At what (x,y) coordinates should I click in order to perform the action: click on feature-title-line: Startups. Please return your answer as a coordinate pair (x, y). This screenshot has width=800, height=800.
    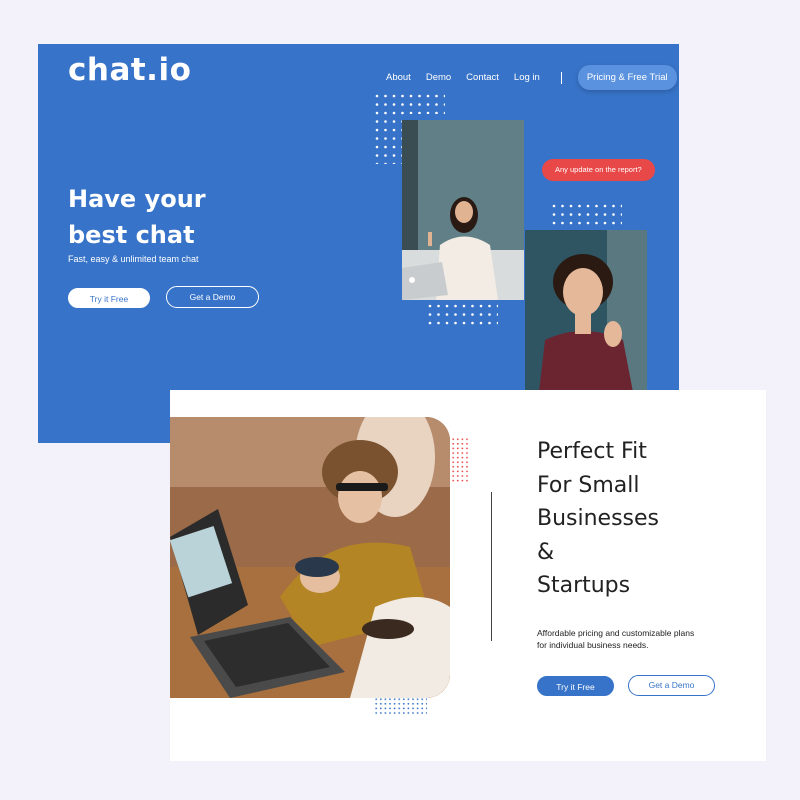
    Looking at the image, I should click on (584, 585).